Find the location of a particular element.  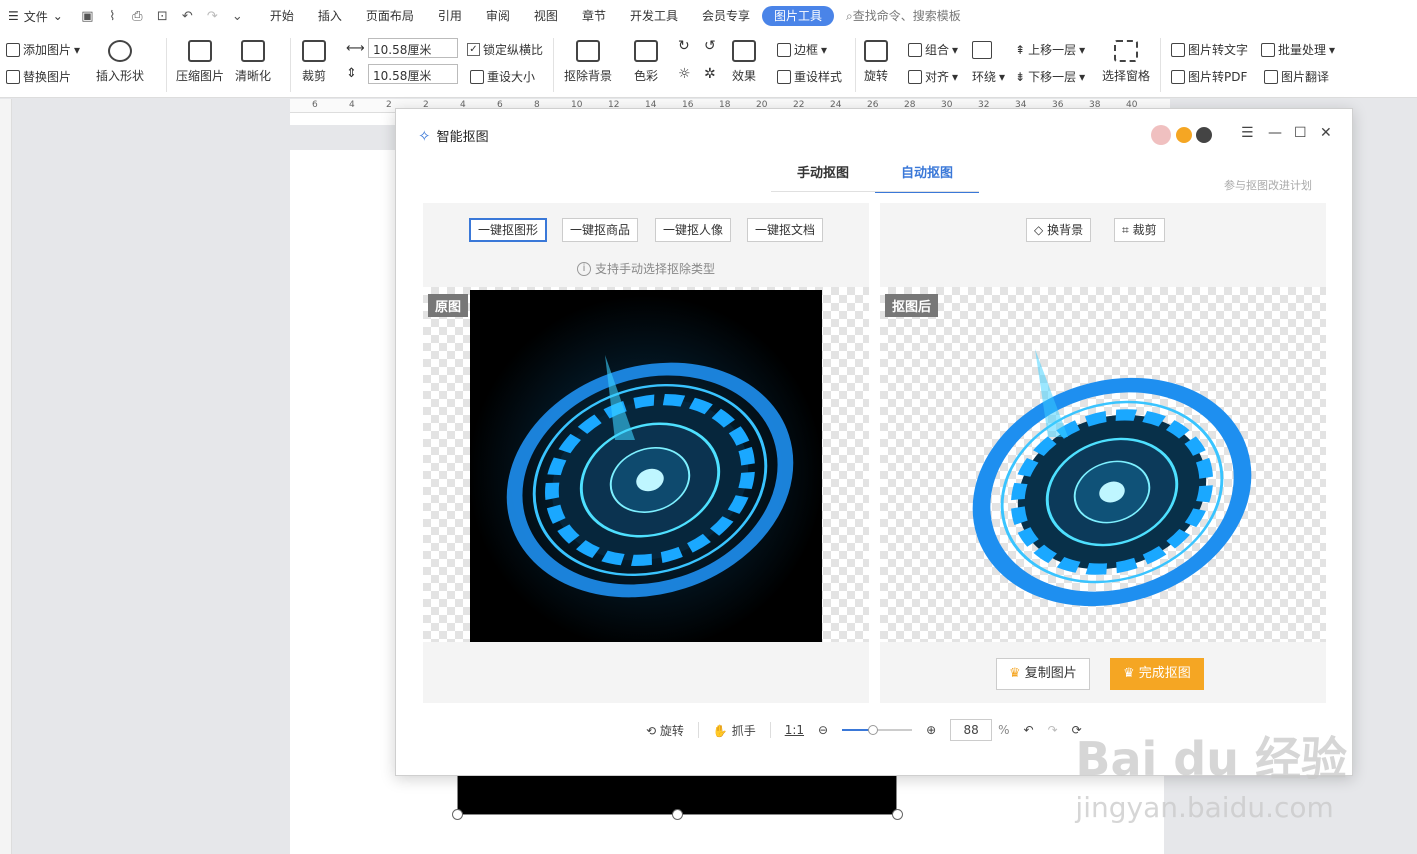

reset-style-button: 重设样式 is located at coordinates (809, 76).